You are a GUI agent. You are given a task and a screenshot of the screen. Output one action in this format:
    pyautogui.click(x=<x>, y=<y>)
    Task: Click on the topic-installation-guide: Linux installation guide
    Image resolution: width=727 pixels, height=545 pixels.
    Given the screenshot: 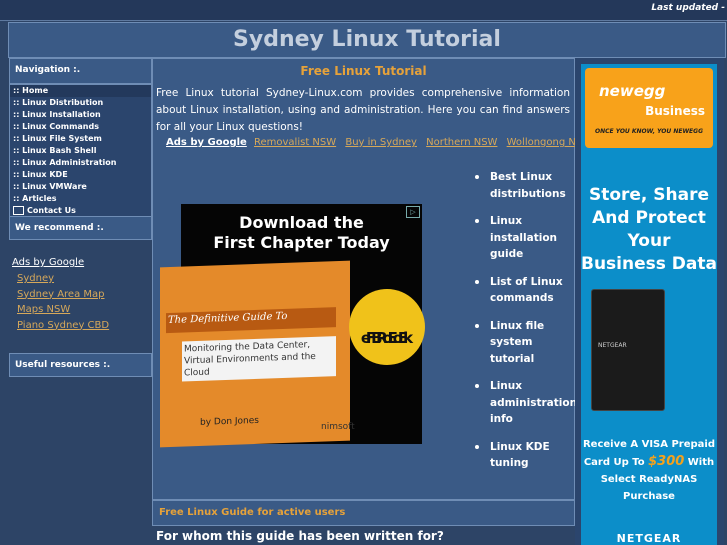 What is the action you would take?
    pyautogui.click(x=521, y=238)
    